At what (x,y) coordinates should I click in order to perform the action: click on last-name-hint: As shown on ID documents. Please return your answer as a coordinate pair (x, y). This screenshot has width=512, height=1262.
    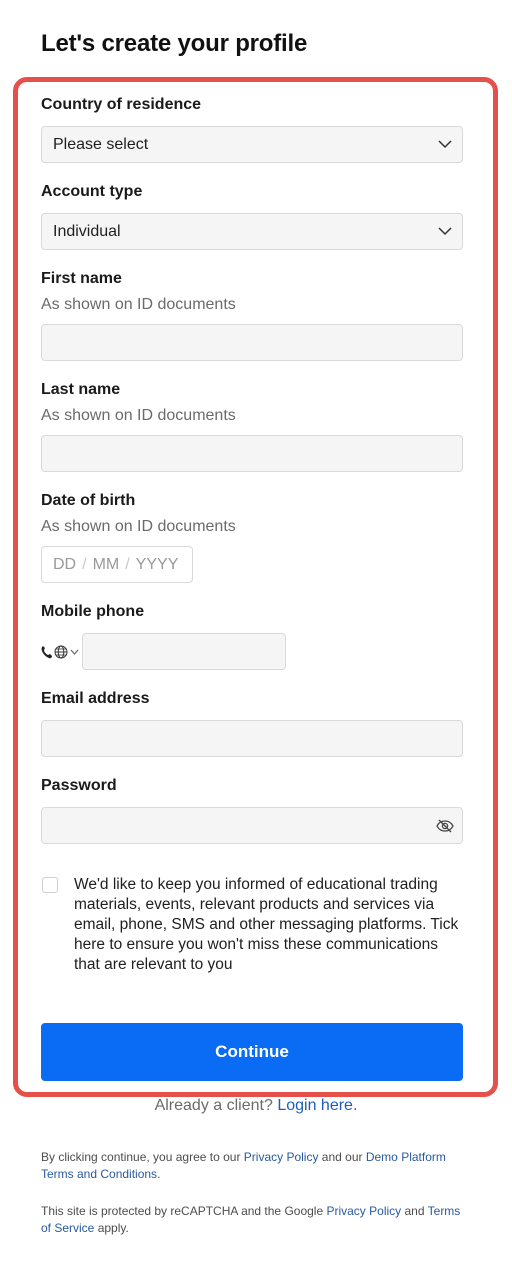
    Looking at the image, I should click on (138, 415).